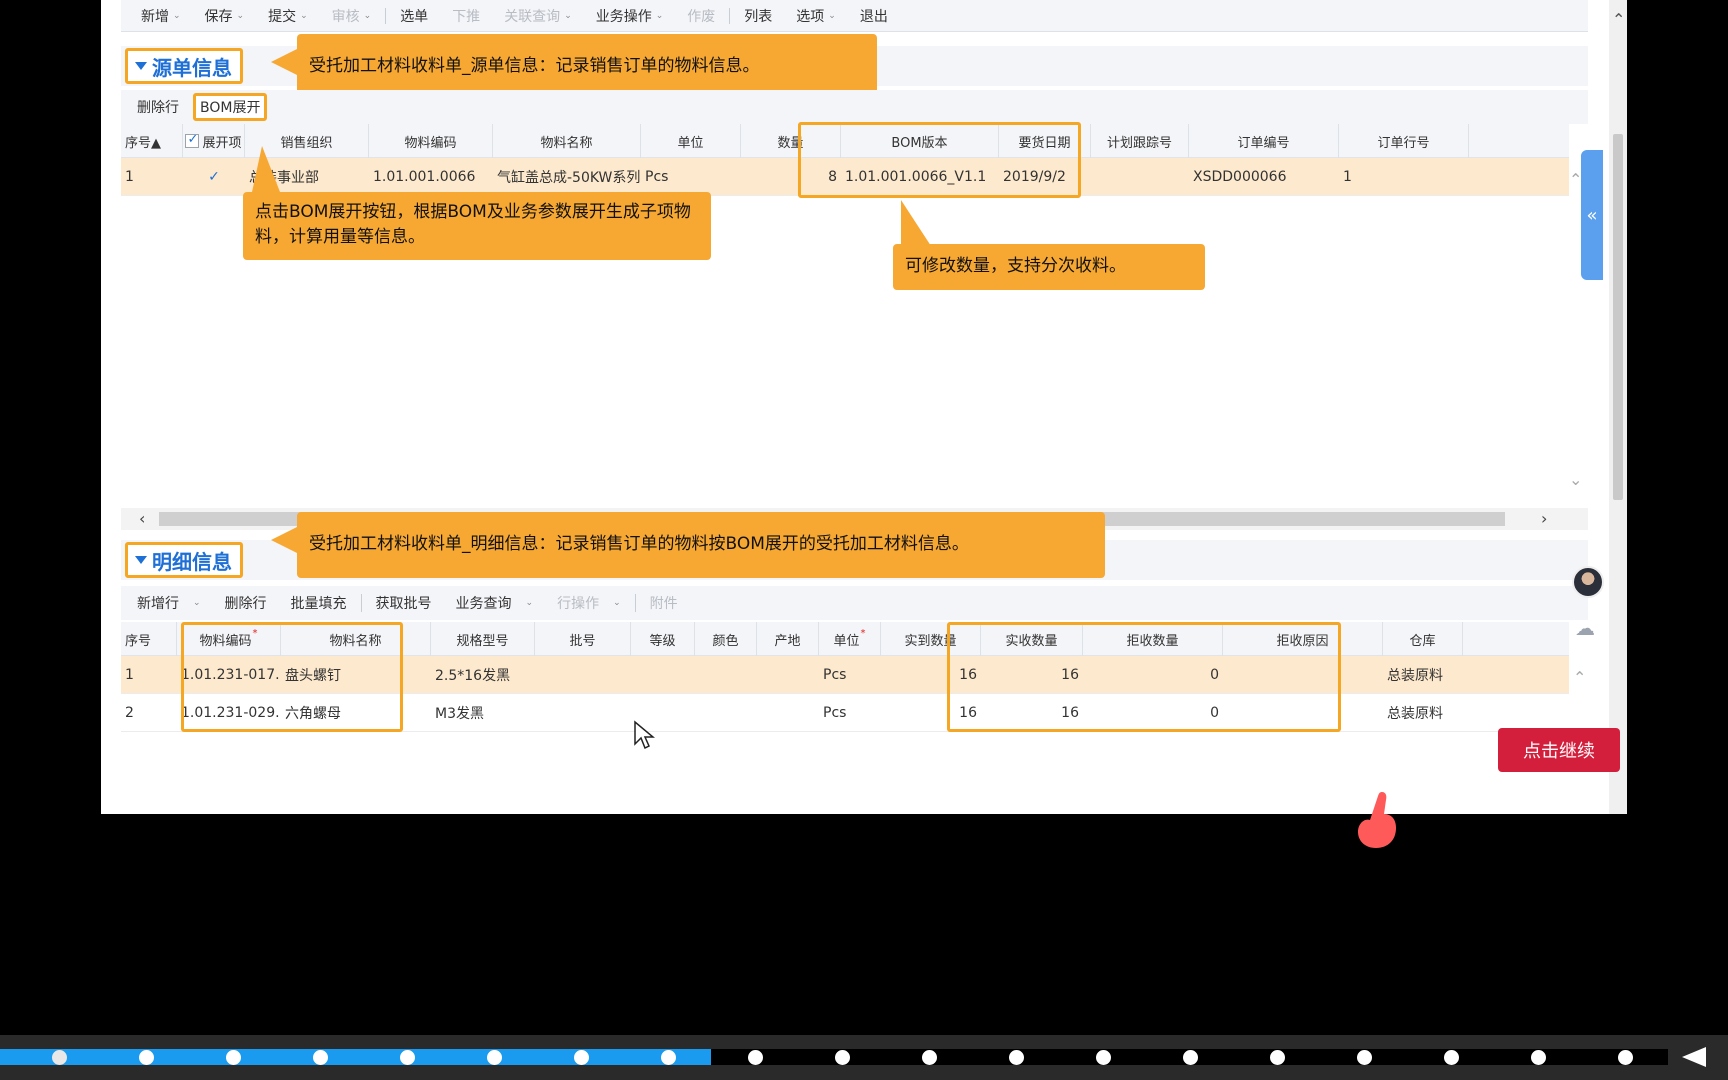 This screenshot has height=1080, width=1728. What do you see at coordinates (920, 141) in the screenshot?
I see `source-column-header: BOM版本` at bounding box center [920, 141].